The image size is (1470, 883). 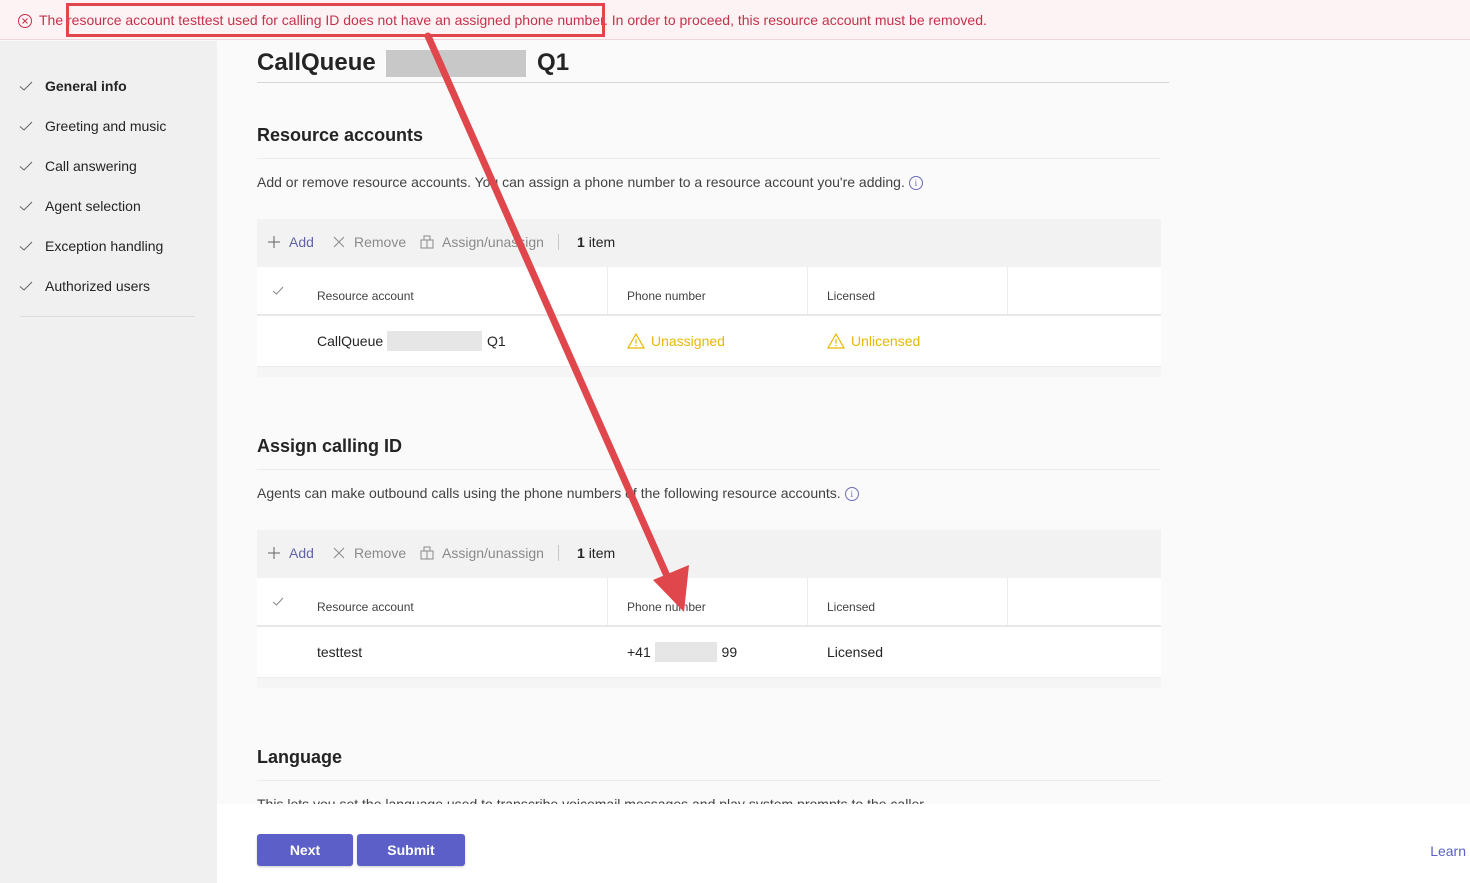 I want to click on nav-item-label: Authorized users, so click(x=98, y=286).